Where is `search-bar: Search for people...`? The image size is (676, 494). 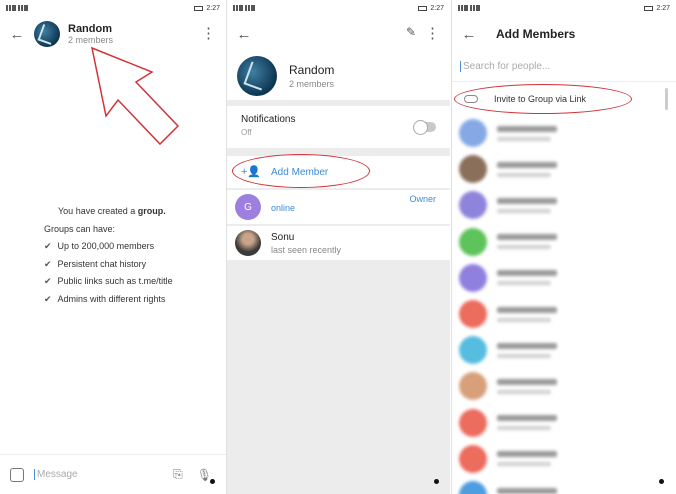 search-bar: Search for people... is located at coordinates (564, 67).